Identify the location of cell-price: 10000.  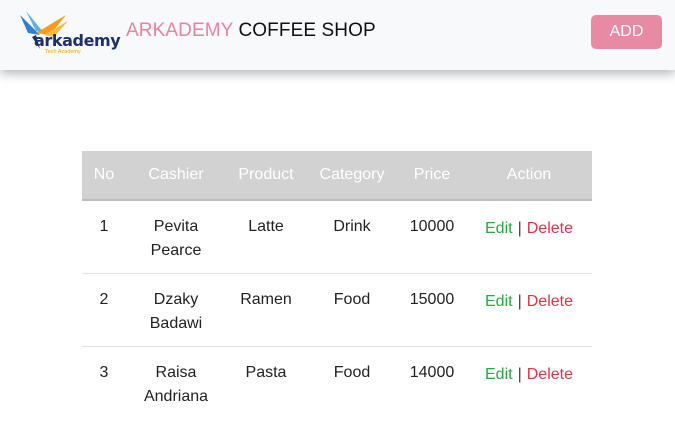
(432, 226).